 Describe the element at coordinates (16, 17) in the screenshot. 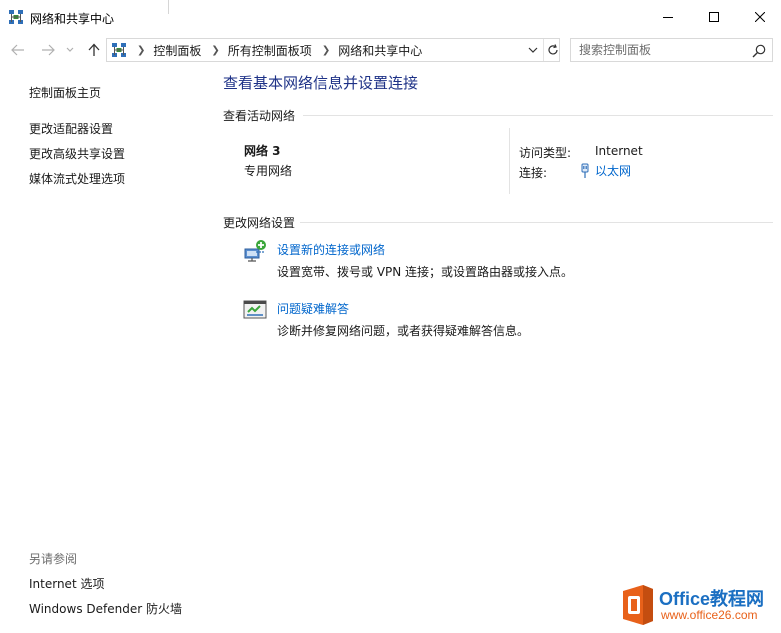

I see `network-icon` at that location.